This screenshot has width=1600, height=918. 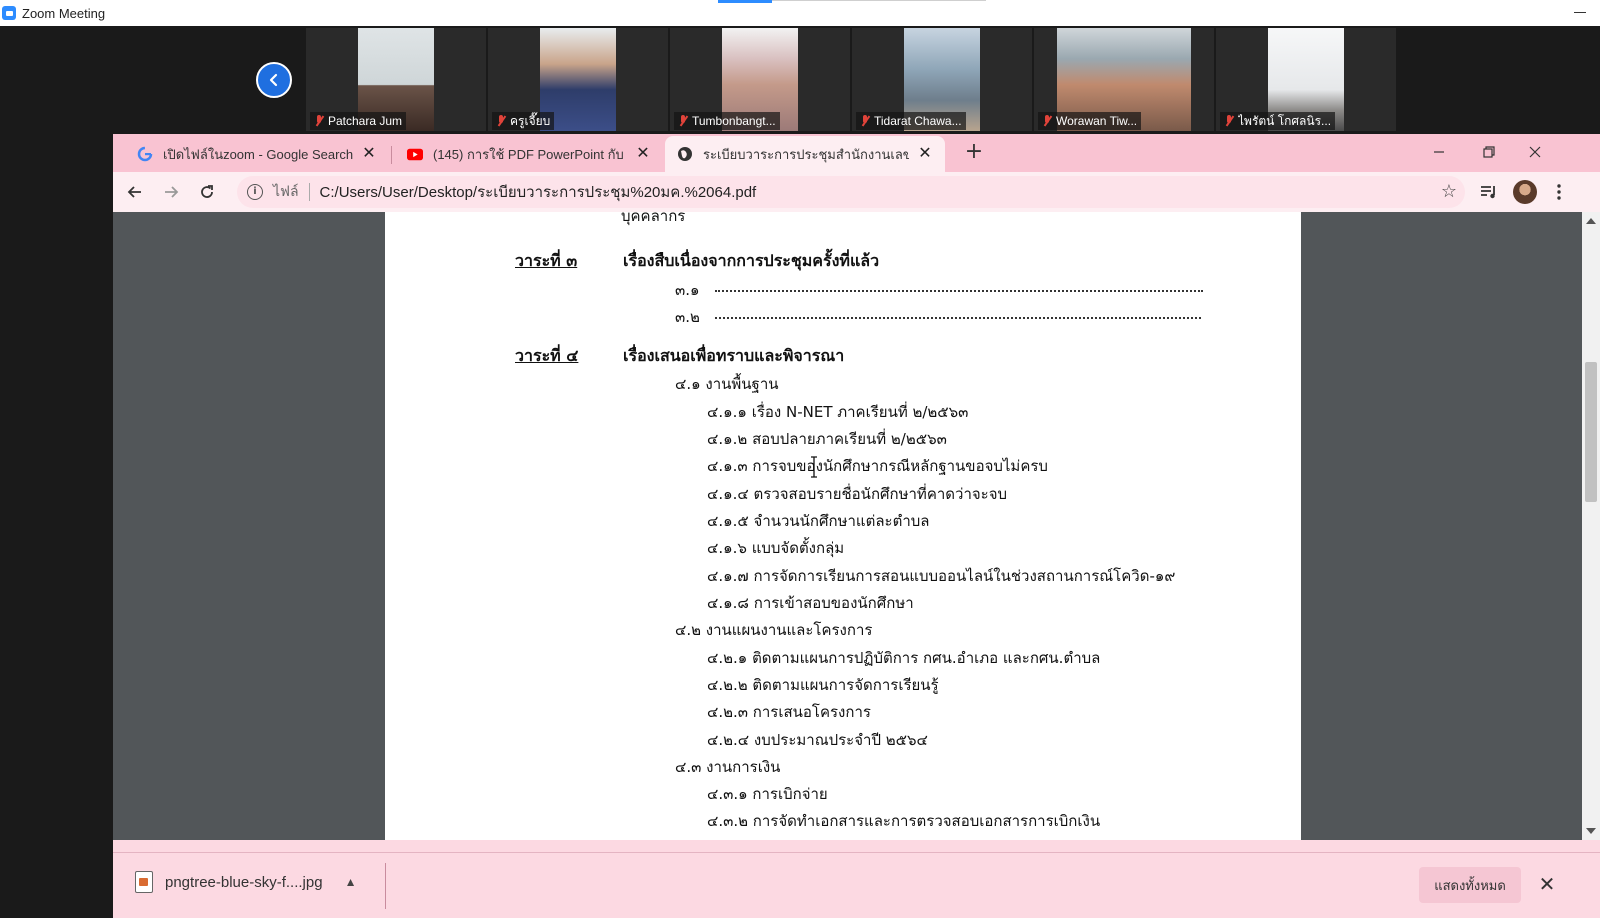 I want to click on section-item: ๔.๒.๓ การเสนอโครงการ, so click(x=789, y=712).